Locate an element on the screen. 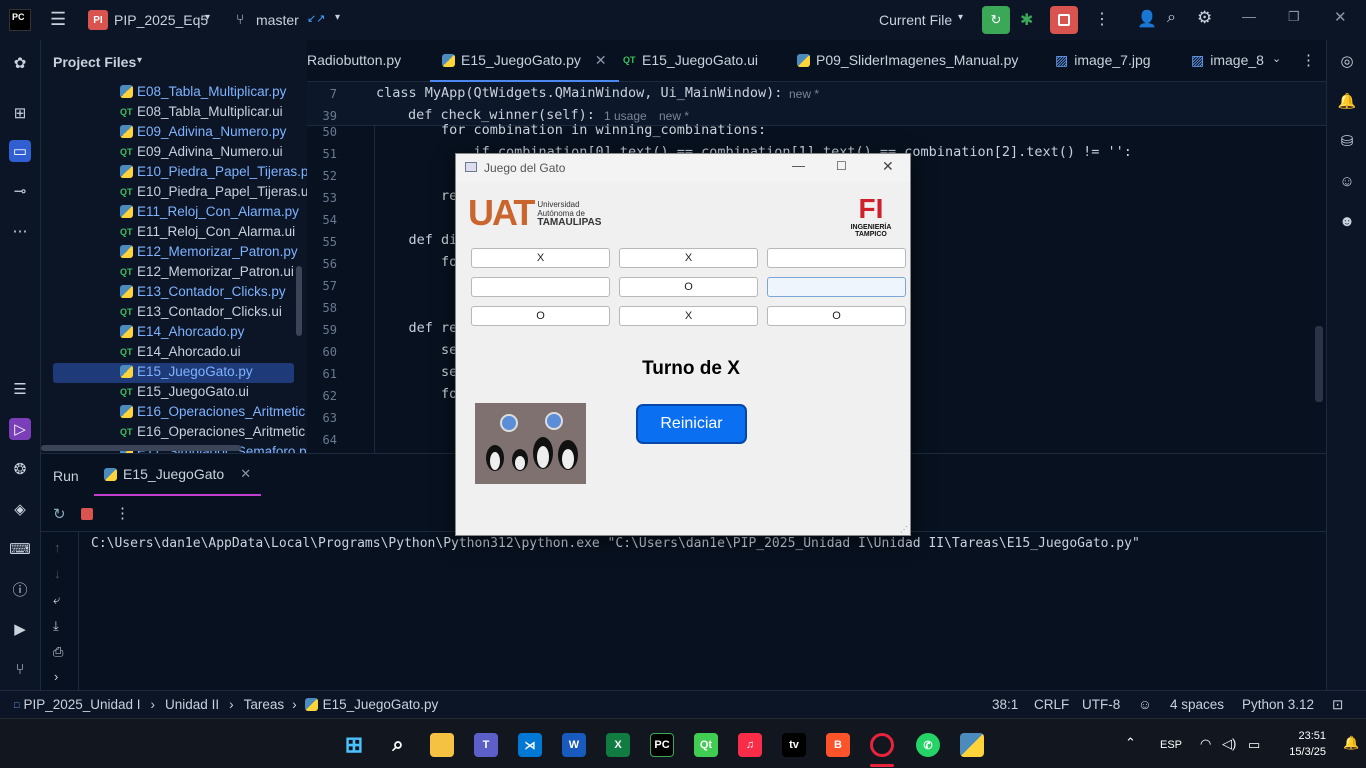 Image resolution: width=1366 pixels, height=768 pixels. breadcrumb-project: PIP_2025_Unidad I is located at coordinates (81, 704).